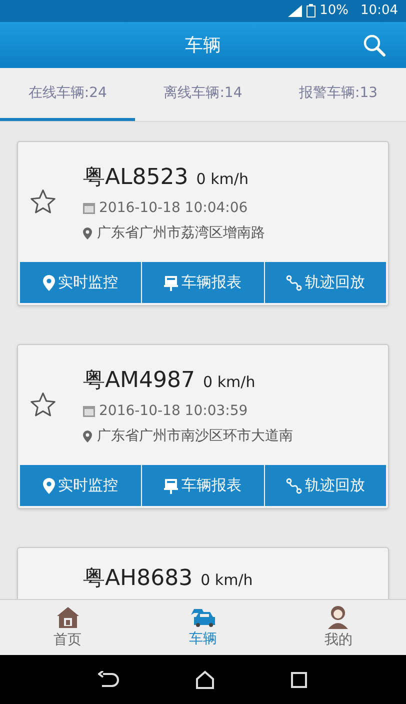 Image resolution: width=406 pixels, height=704 pixels. What do you see at coordinates (68, 616) in the screenshot?
I see `house-icon` at bounding box center [68, 616].